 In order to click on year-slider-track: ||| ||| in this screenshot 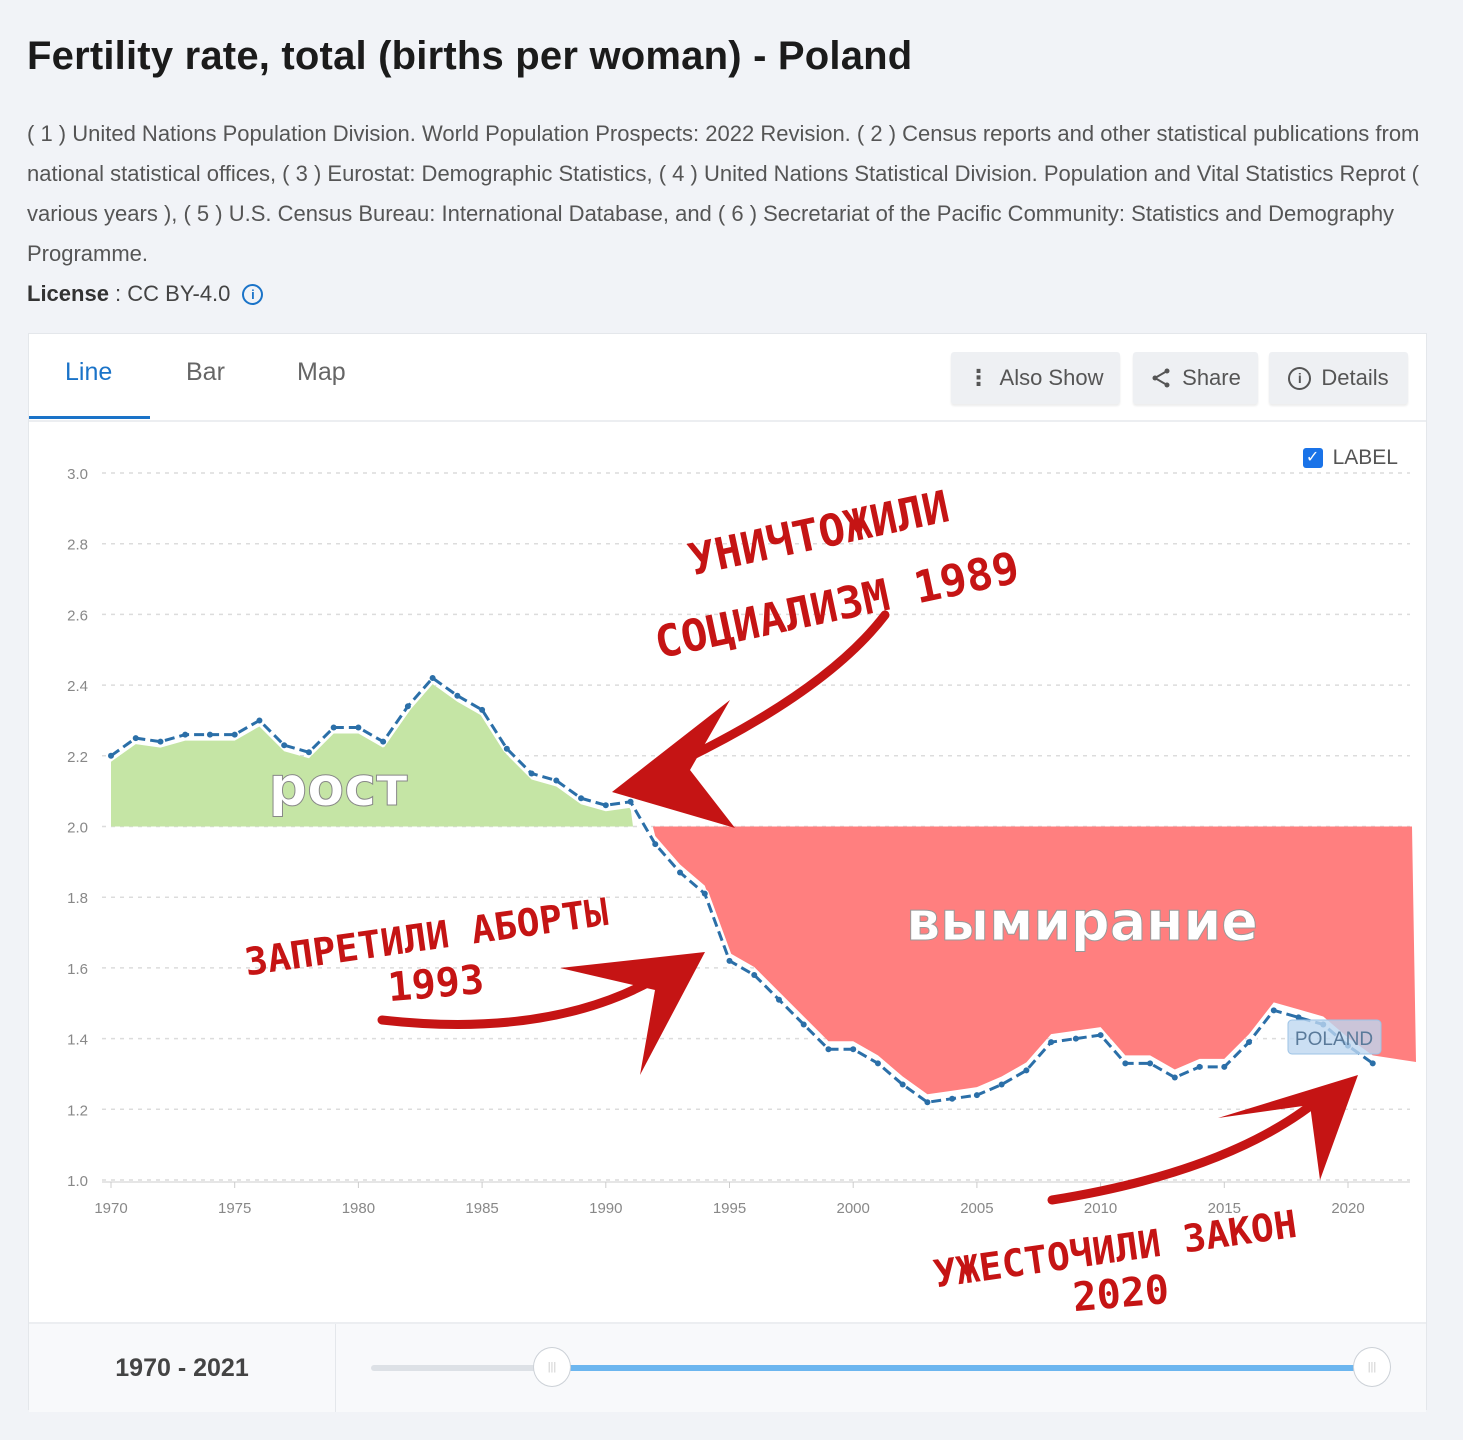, I will do `click(881, 1367)`.